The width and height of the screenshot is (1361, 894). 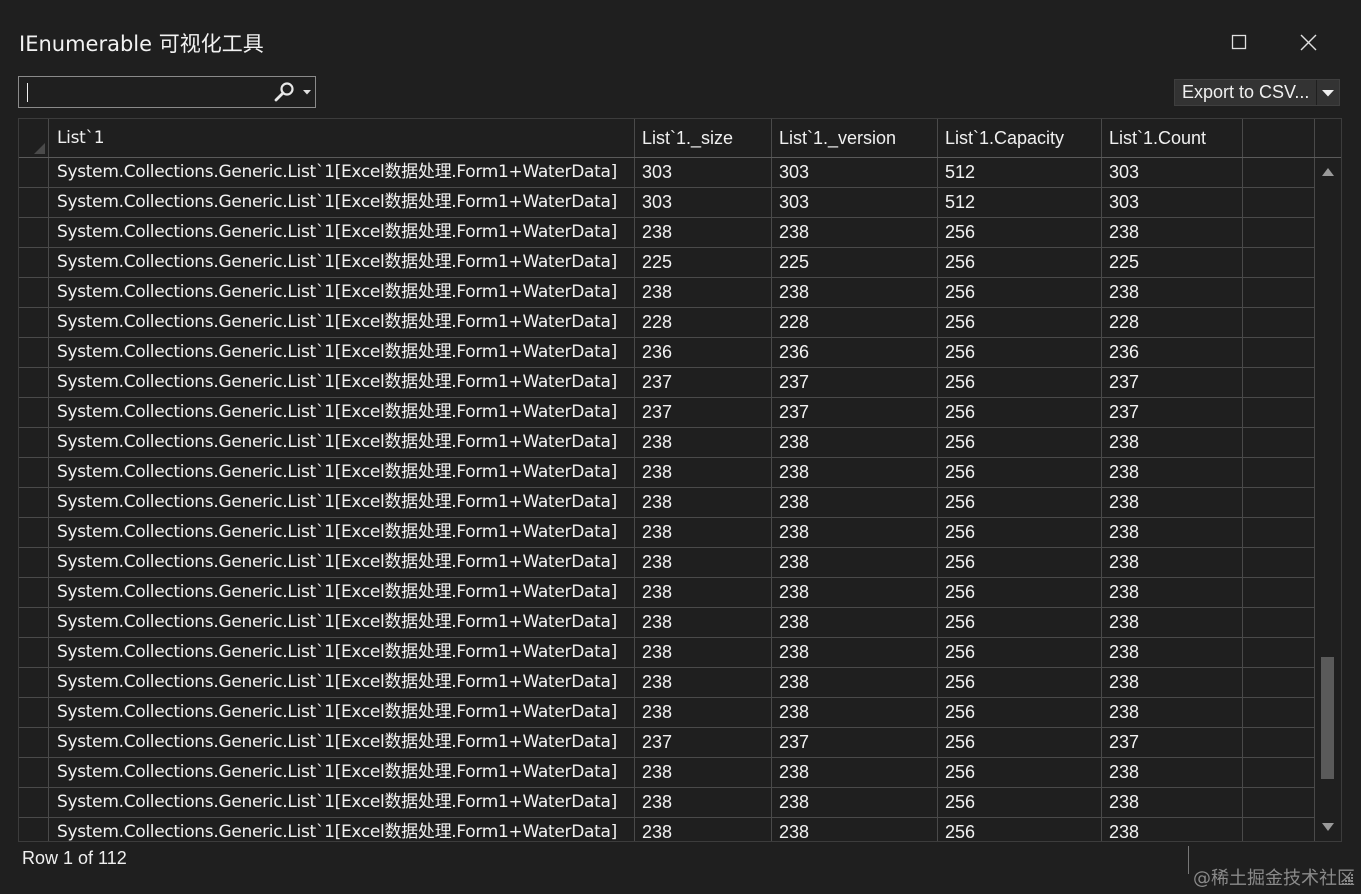 What do you see at coordinates (307, 92) in the screenshot?
I see `chevron-down-icon` at bounding box center [307, 92].